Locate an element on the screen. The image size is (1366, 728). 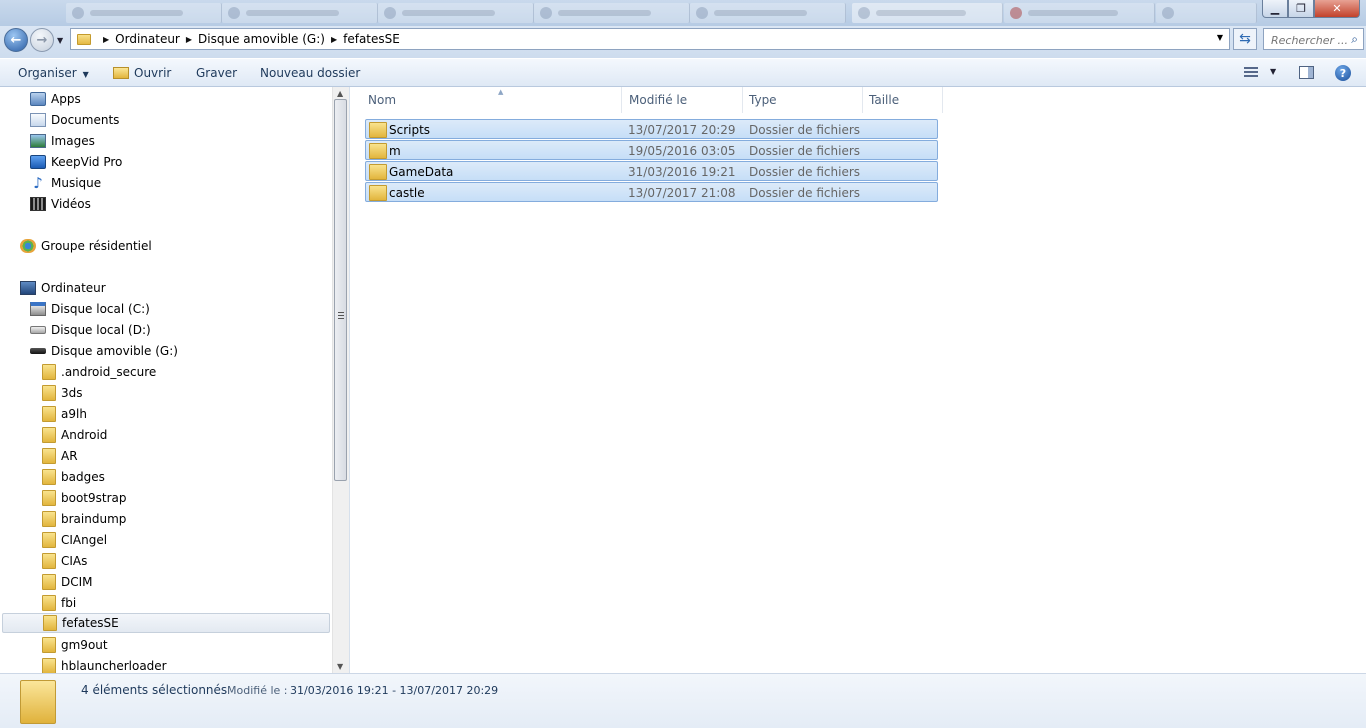
search-box: ⌕ is located at coordinates (1313, 39).